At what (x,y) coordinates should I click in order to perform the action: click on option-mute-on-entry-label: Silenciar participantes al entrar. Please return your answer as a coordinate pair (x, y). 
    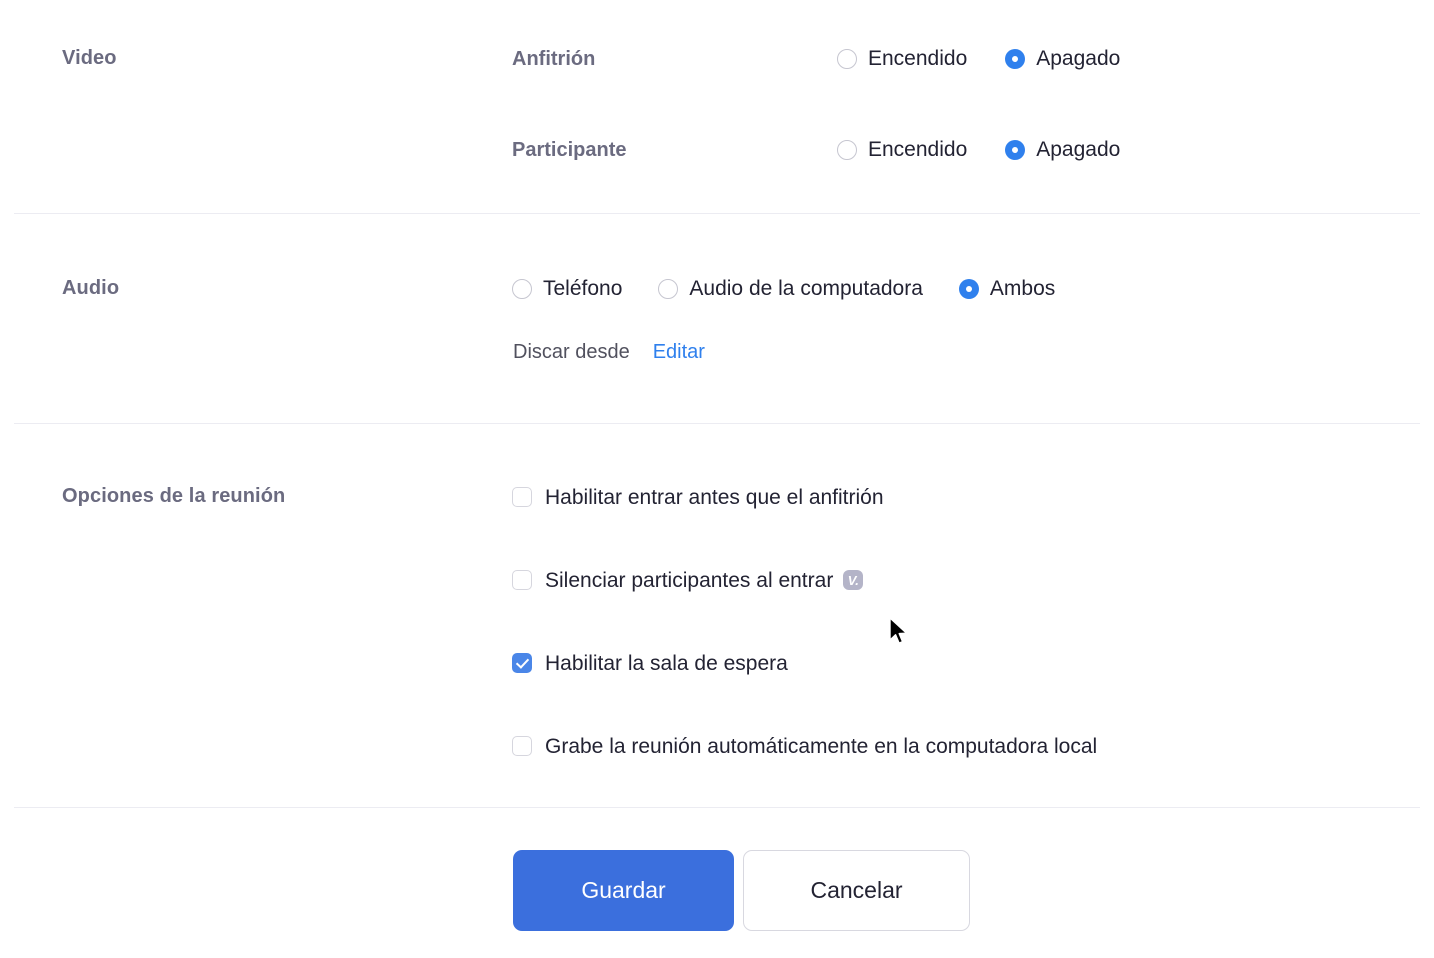
    Looking at the image, I should click on (689, 580).